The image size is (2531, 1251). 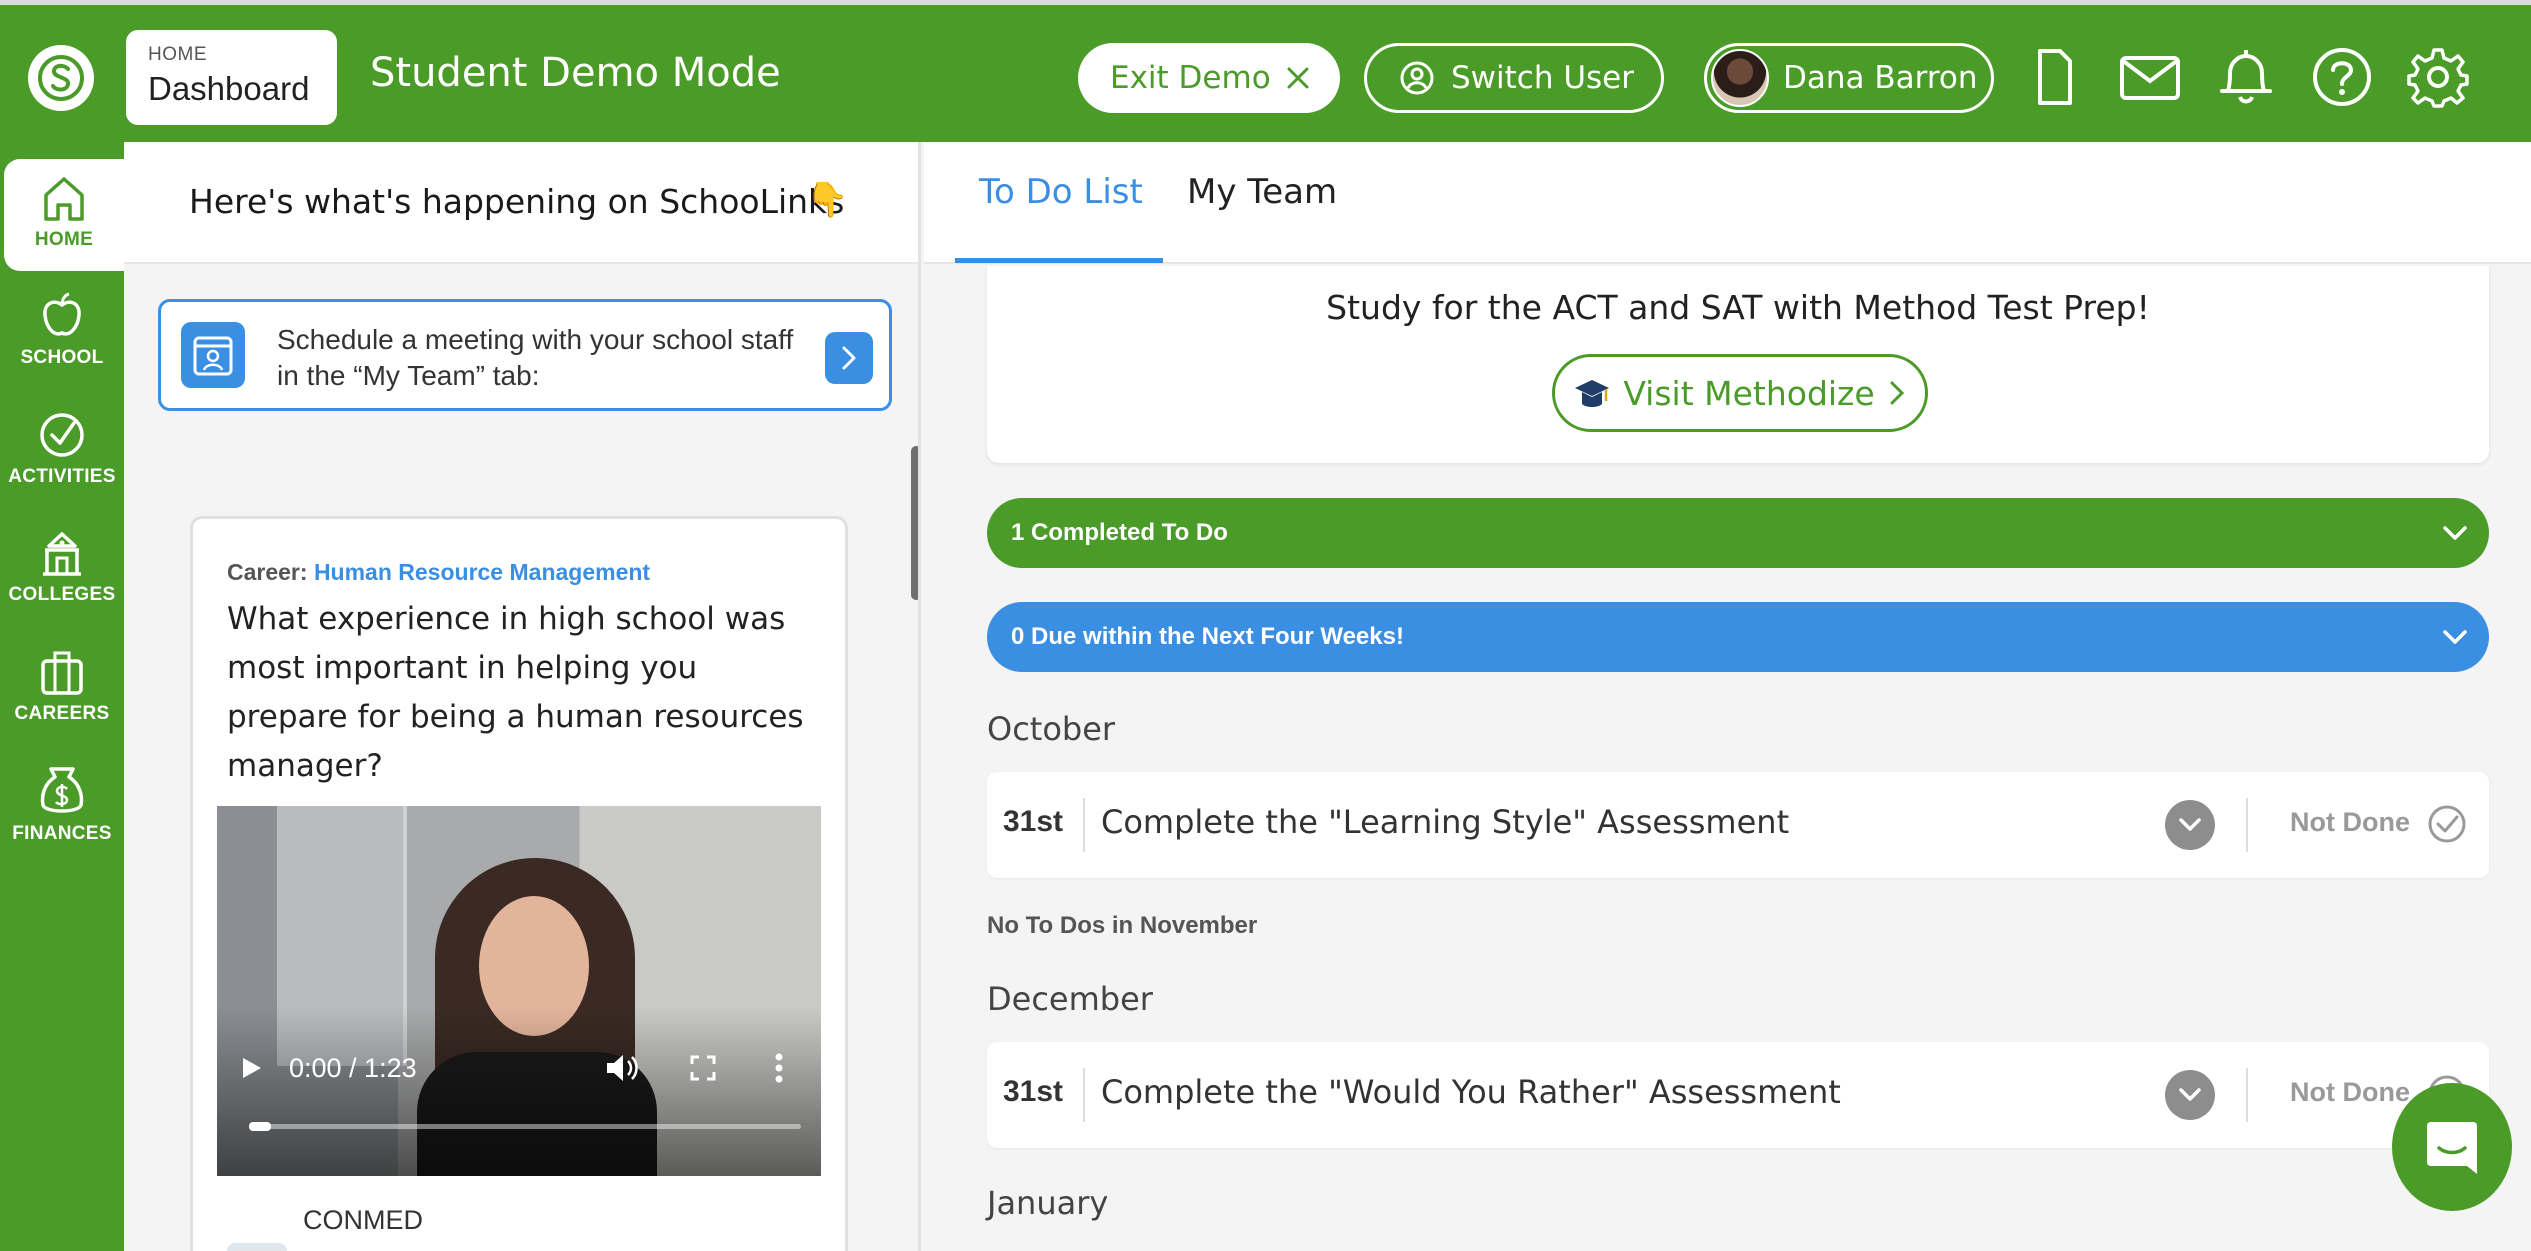 I want to click on avatar, so click(x=1740, y=78).